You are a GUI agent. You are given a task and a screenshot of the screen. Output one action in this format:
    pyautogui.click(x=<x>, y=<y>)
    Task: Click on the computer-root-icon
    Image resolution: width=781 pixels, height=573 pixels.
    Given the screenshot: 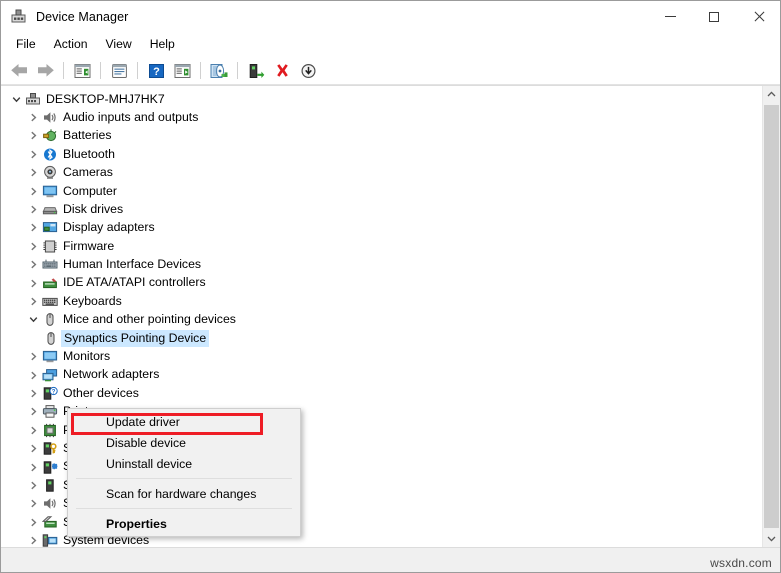 What is the action you would take?
    pyautogui.click(x=33, y=99)
    